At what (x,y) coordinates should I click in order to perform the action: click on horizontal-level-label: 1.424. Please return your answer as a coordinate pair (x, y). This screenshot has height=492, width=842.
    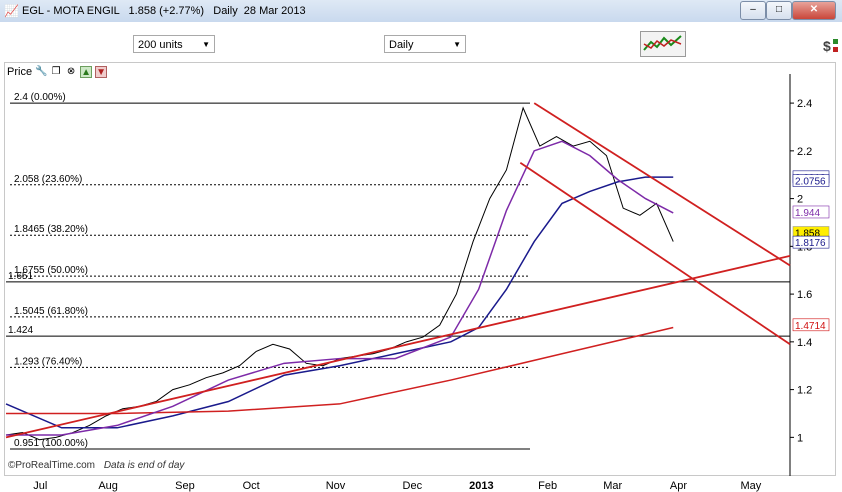
    Looking at the image, I should click on (20, 330).